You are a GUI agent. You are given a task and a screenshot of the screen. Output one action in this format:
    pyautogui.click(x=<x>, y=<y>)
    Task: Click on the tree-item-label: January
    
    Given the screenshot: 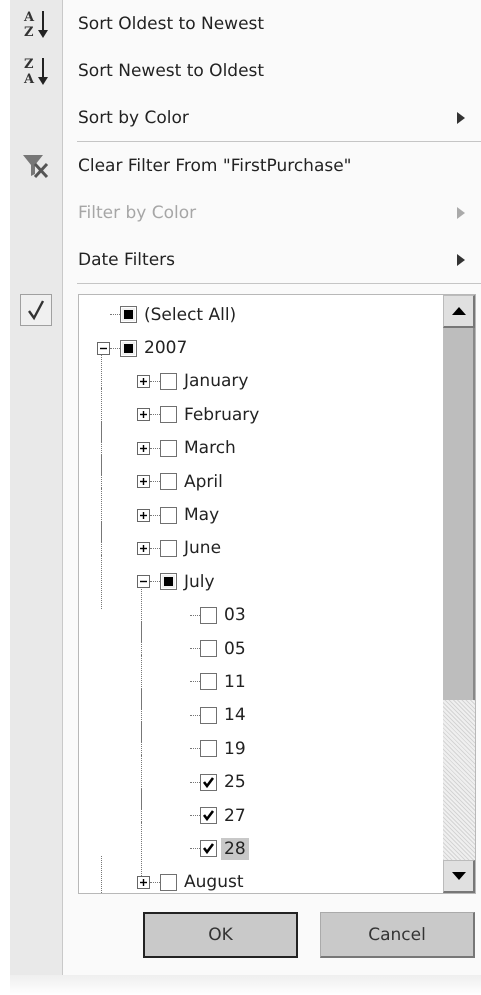 What is the action you would take?
    pyautogui.click(x=216, y=381)
    